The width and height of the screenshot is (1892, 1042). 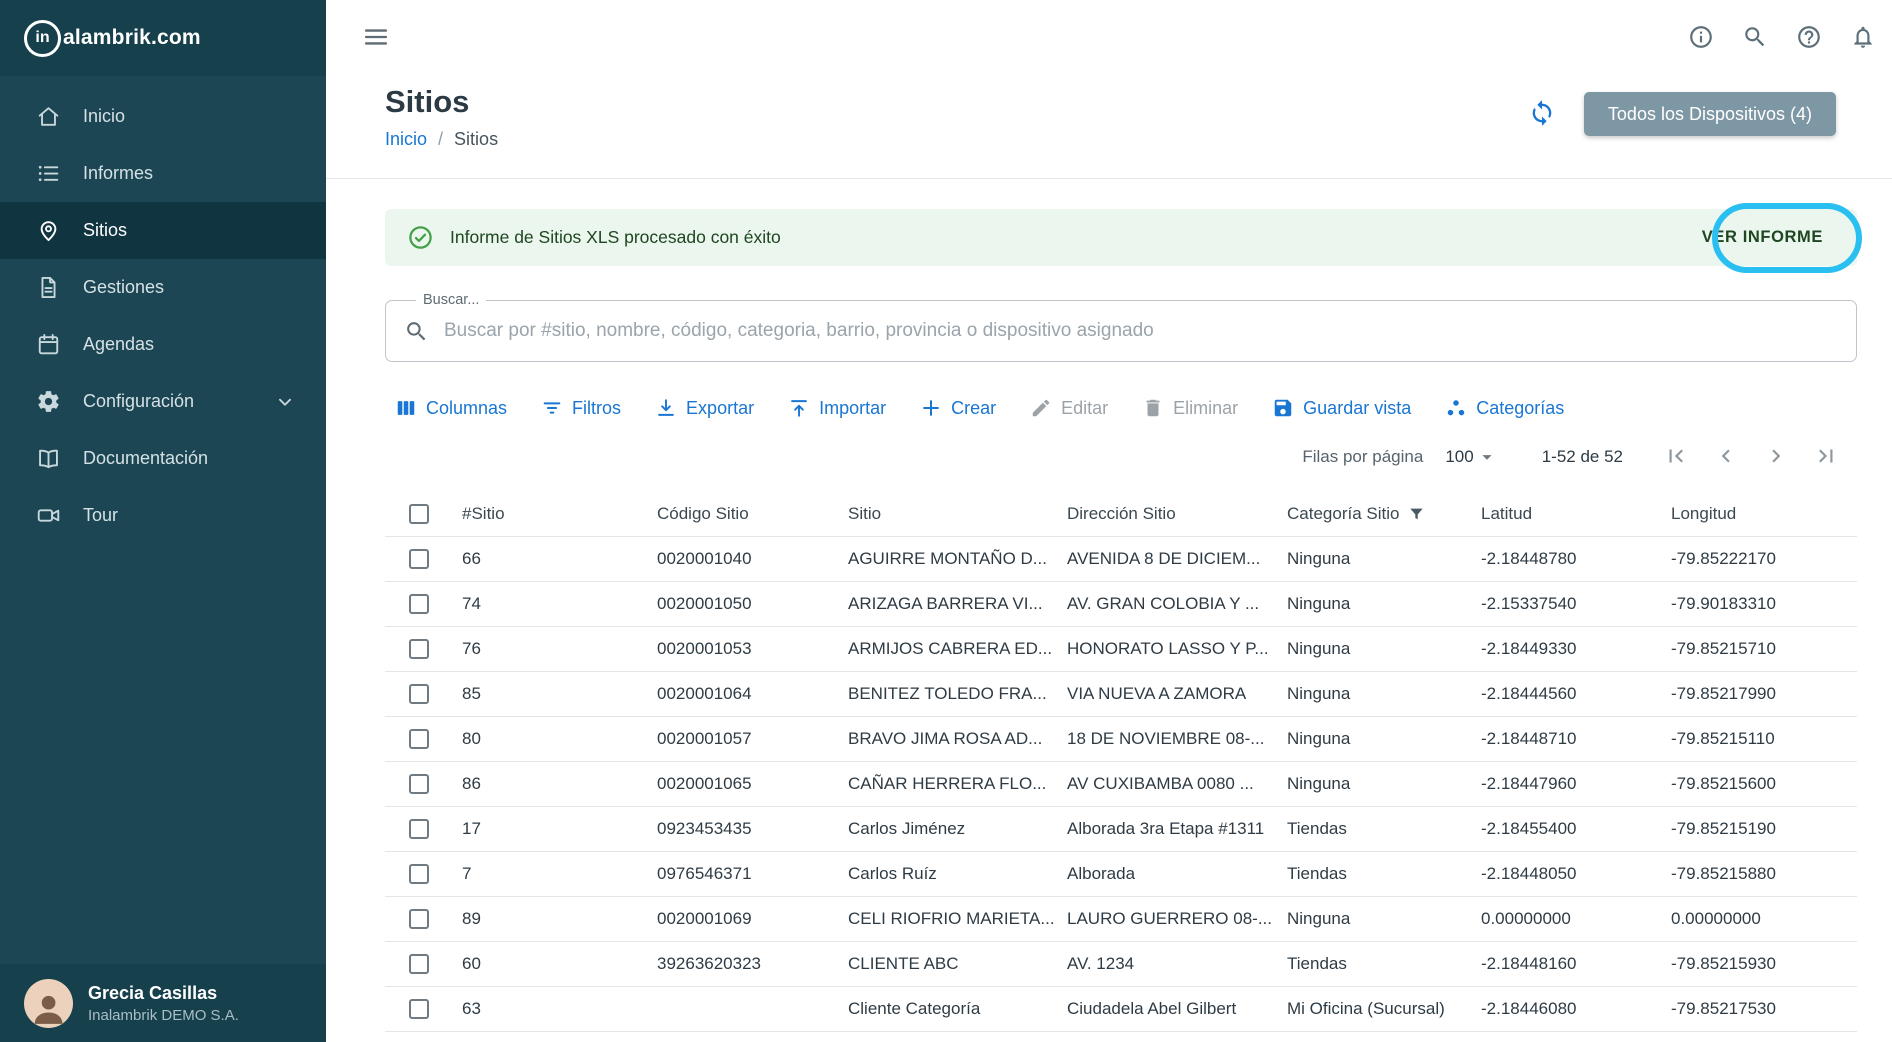 What do you see at coordinates (837, 408) in the screenshot?
I see `toolbar-importar-button: Importar` at bounding box center [837, 408].